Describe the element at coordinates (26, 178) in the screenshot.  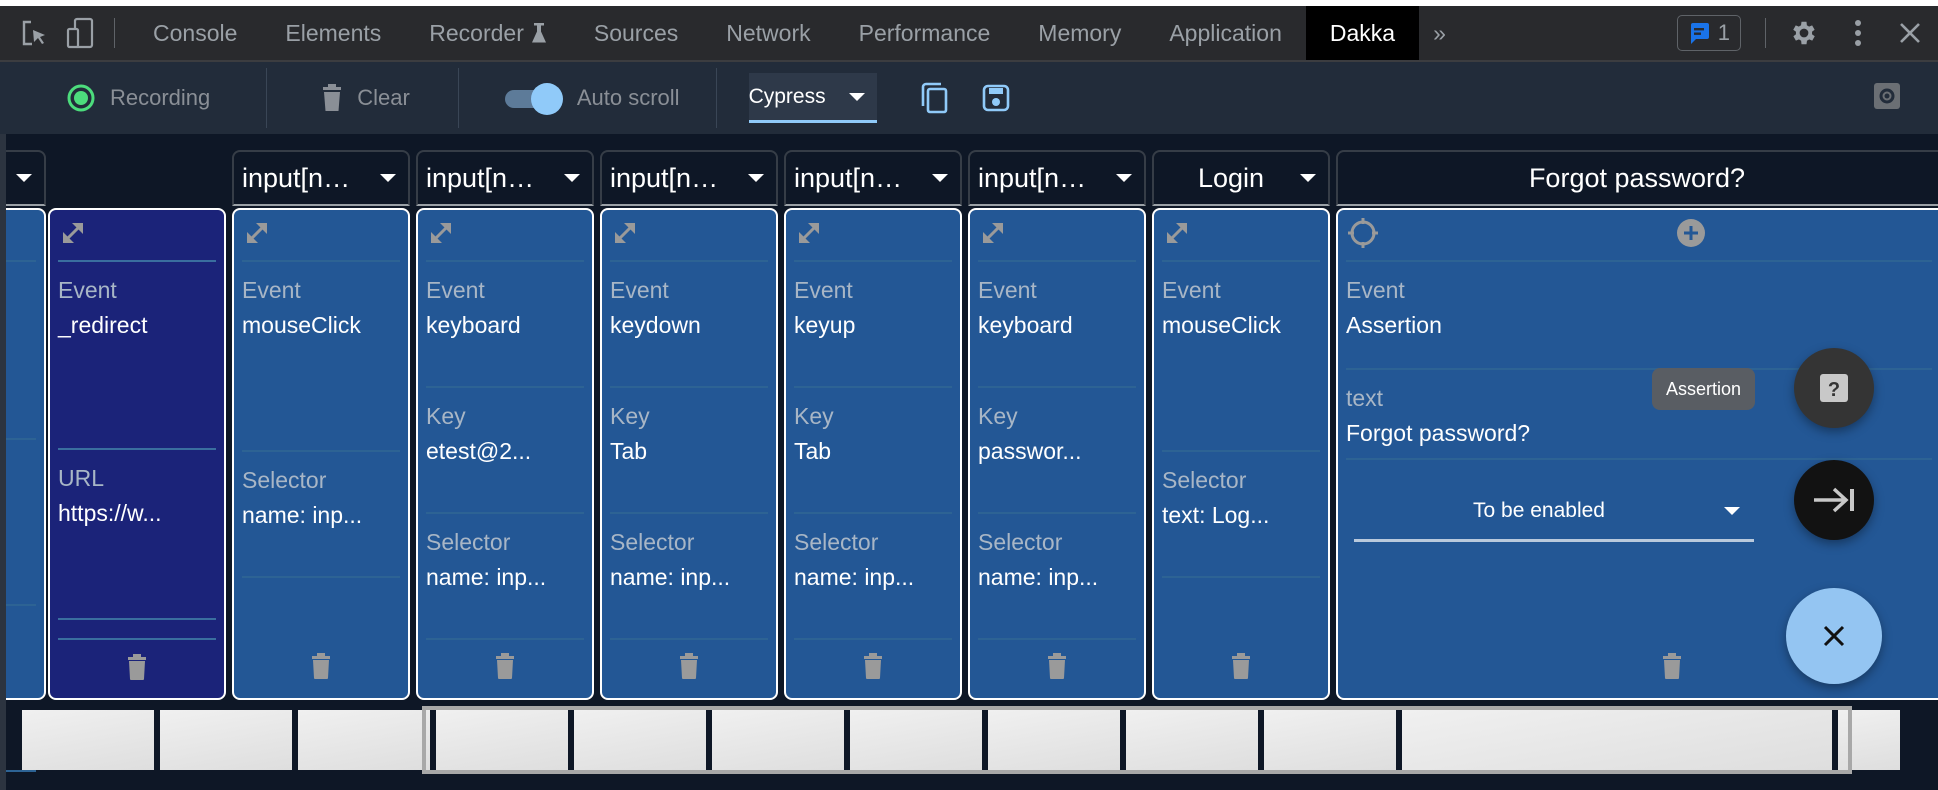
I see `step-selector-dropdown` at that location.